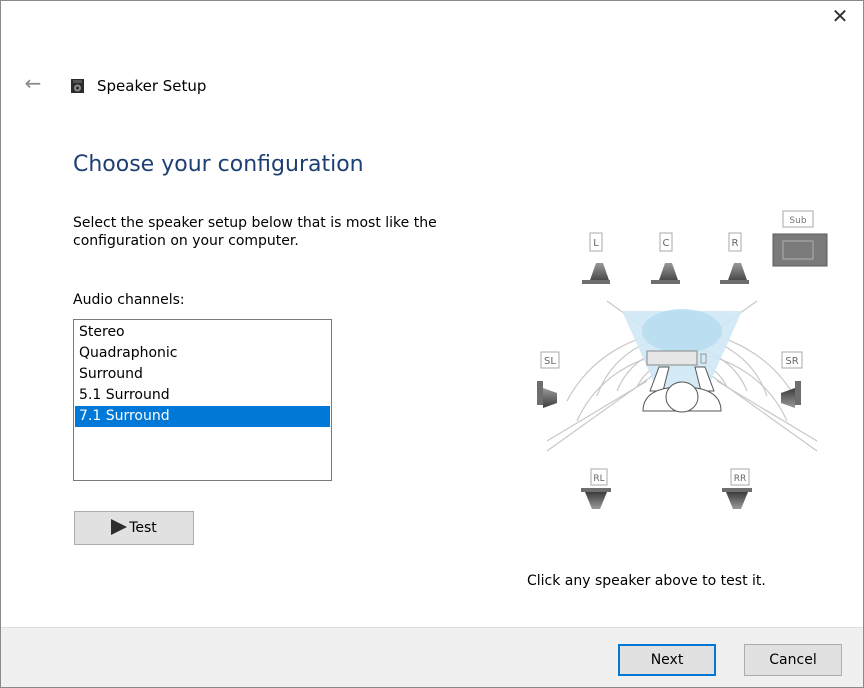 This screenshot has width=864, height=688. Describe the element at coordinates (793, 660) in the screenshot. I see `cancel-button: Cancel` at that location.